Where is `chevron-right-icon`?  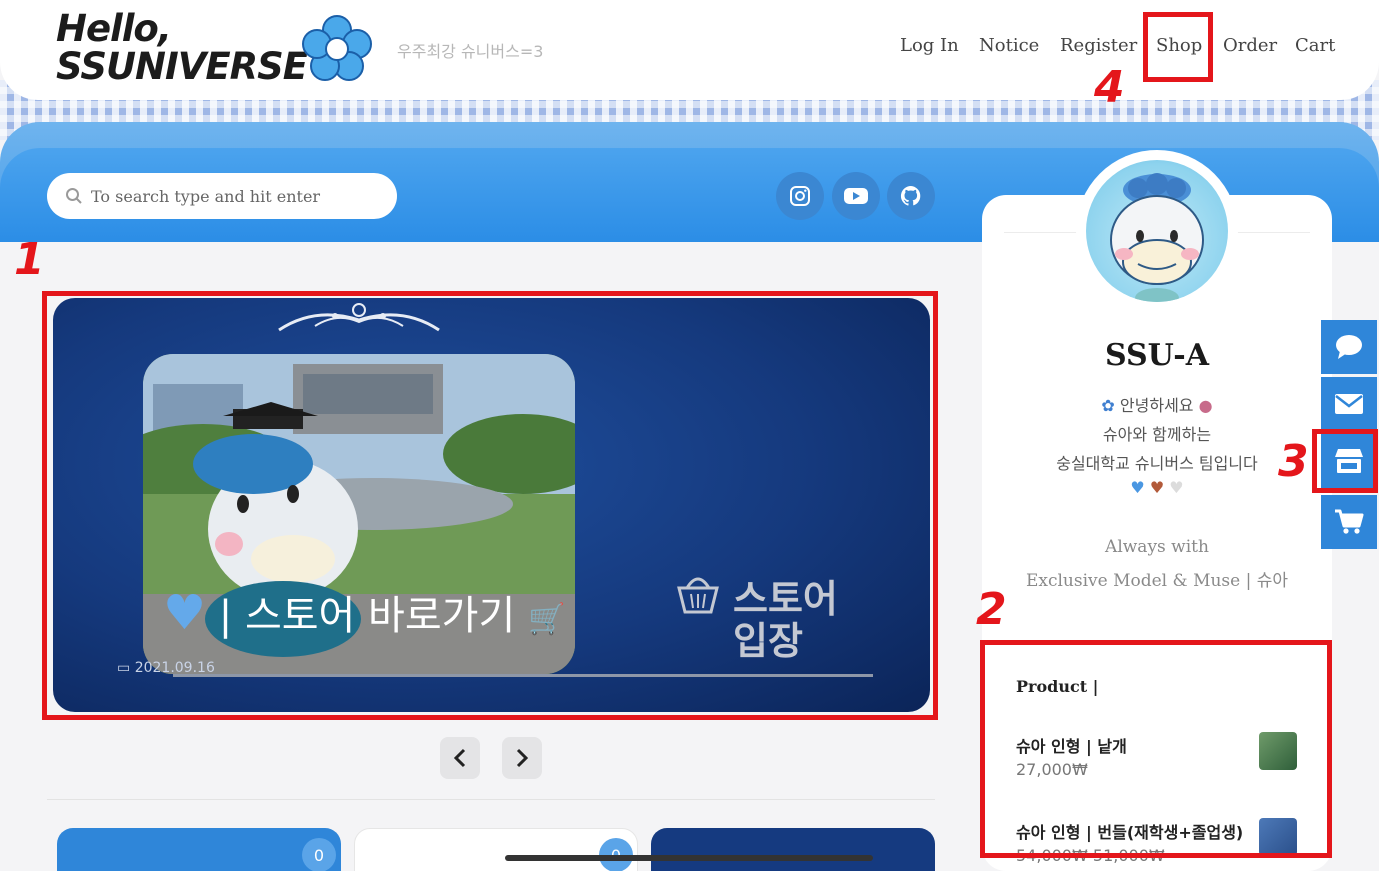
chevron-right-icon is located at coordinates (522, 758).